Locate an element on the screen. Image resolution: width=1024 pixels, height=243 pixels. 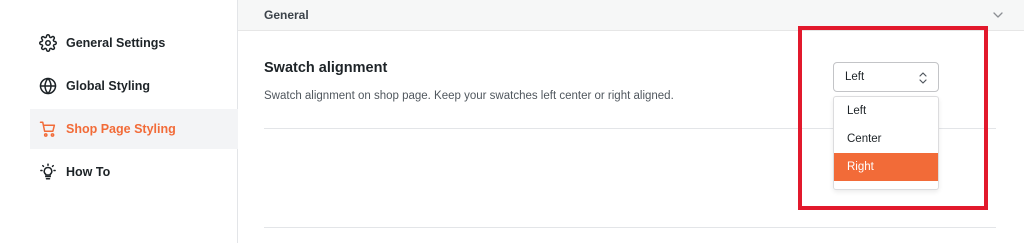
divider is located at coordinates (630, 227).